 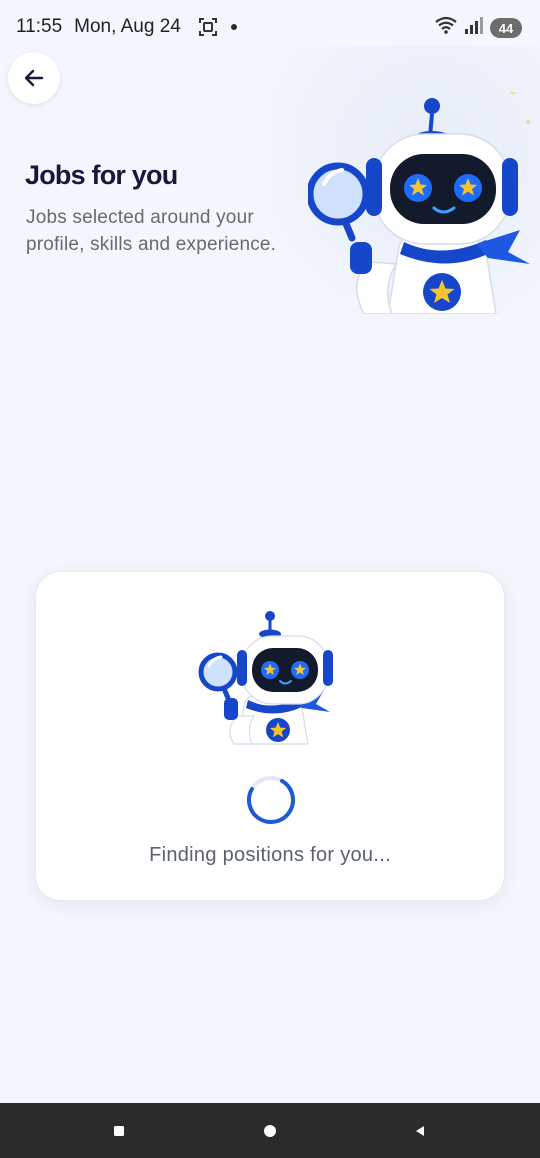 I want to click on battery-icon: 44, so click(x=506, y=28).